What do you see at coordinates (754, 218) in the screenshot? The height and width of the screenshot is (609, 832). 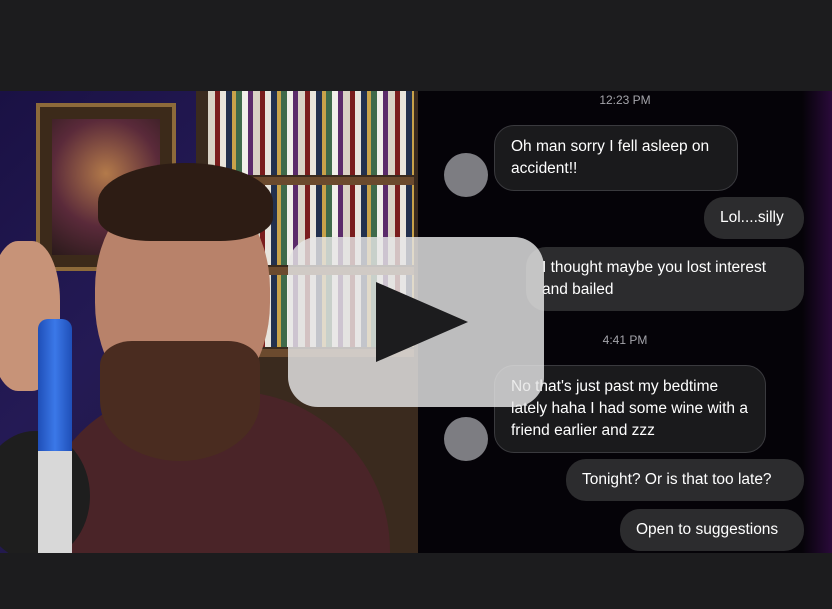 I see `outgoing-message: Lol....silly` at bounding box center [754, 218].